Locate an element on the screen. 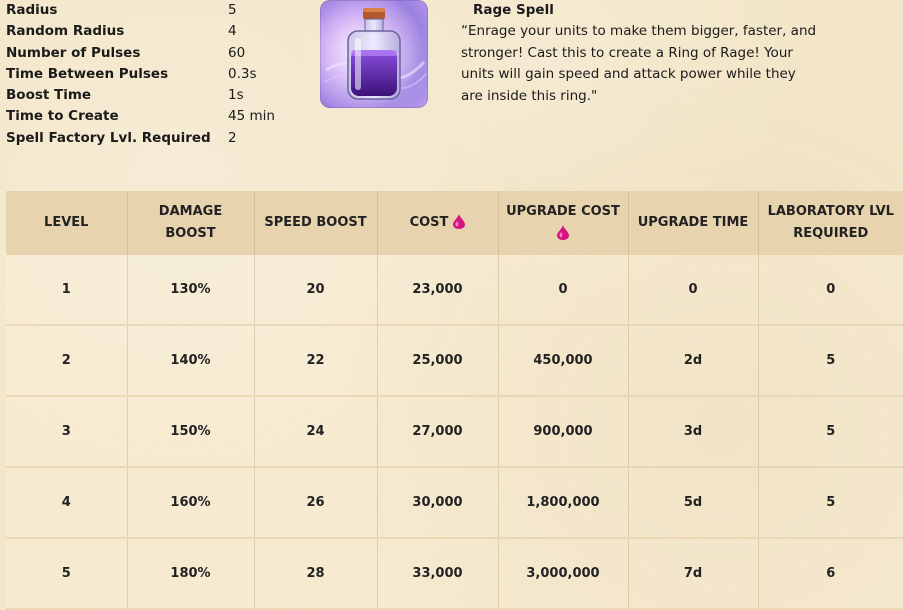 This screenshot has height=610, width=903. header-label: UPGRADE TIME is located at coordinates (693, 222).